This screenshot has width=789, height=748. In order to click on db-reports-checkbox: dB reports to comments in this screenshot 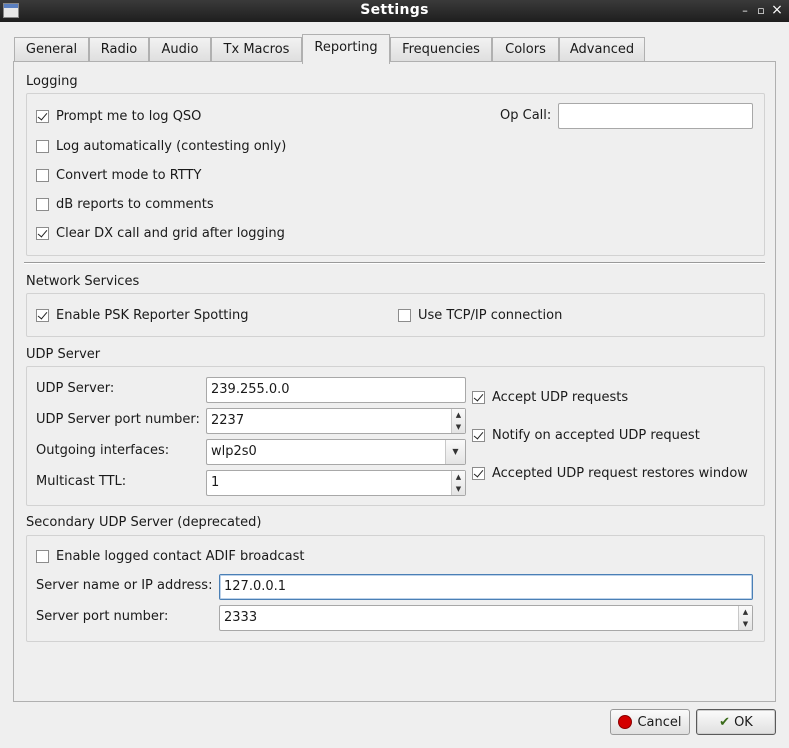, I will do `click(125, 204)`.